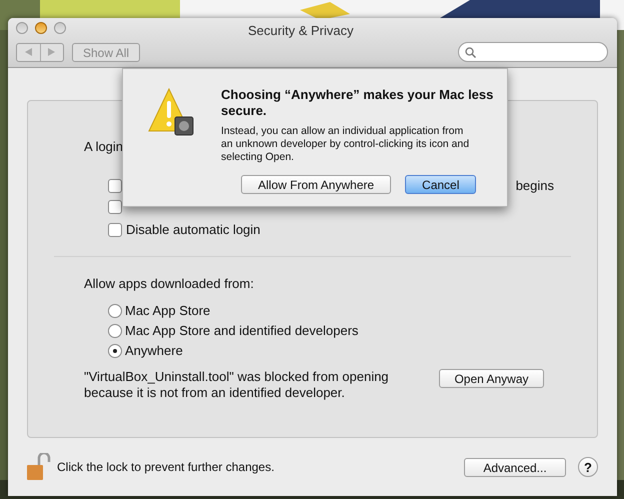 Image resolution: width=624 pixels, height=499 pixels. Describe the element at coordinates (22, 28) in the screenshot. I see `close-button` at that location.